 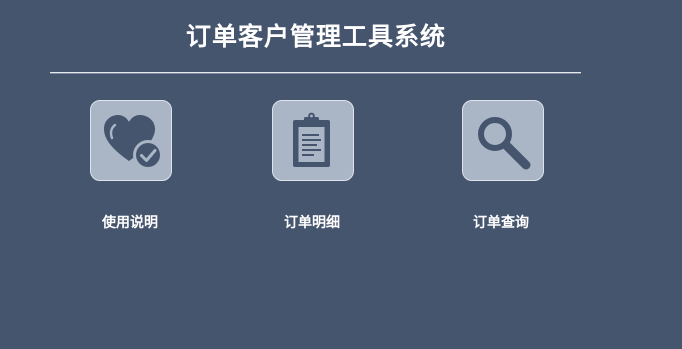 I want to click on search-icon, so click(x=504, y=143).